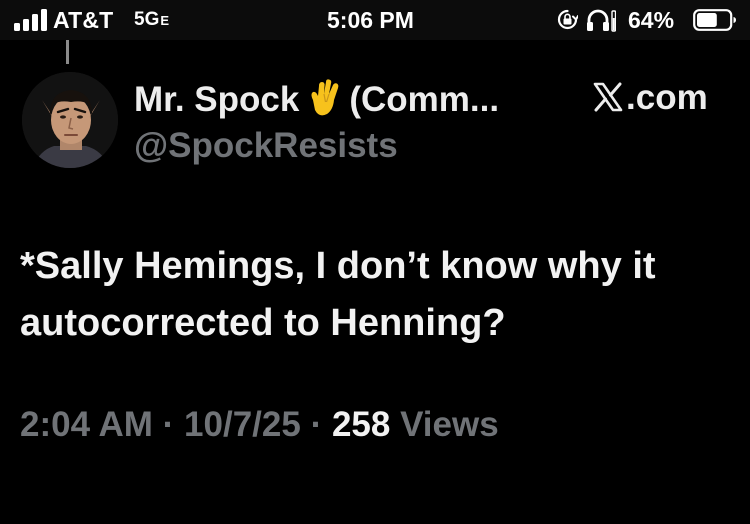 Image resolution: width=750 pixels, height=524 pixels. What do you see at coordinates (370, 20) in the screenshot?
I see `status-time: 5:06 PM` at bounding box center [370, 20].